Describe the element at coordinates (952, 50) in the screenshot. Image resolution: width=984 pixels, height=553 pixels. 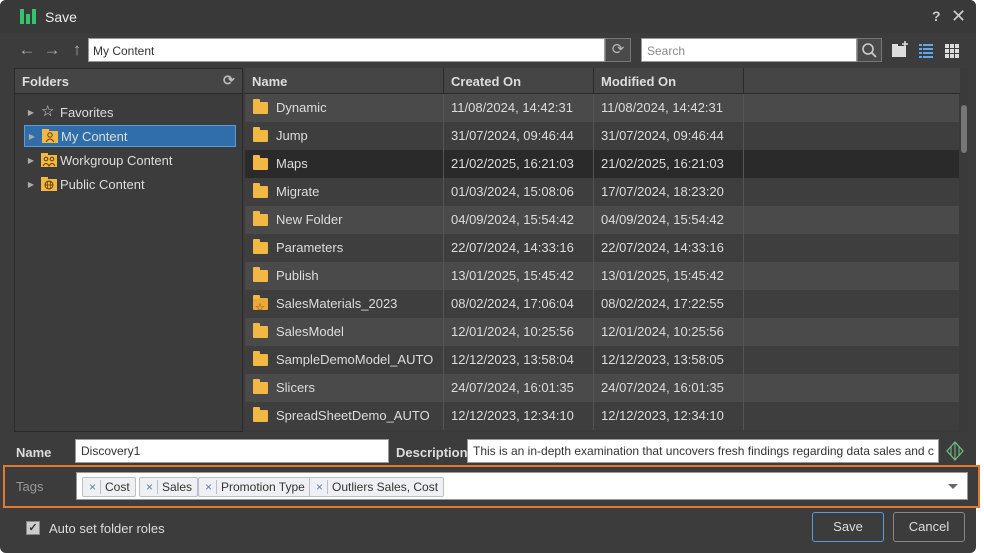
I see `grid-view-icon` at that location.